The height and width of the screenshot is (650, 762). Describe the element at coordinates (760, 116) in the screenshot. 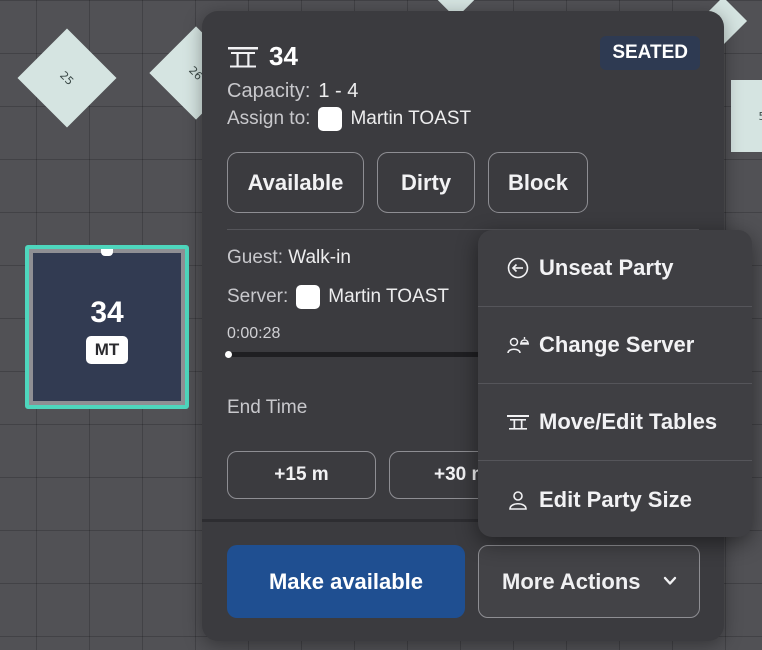

I see `floor-table-label: 5` at that location.